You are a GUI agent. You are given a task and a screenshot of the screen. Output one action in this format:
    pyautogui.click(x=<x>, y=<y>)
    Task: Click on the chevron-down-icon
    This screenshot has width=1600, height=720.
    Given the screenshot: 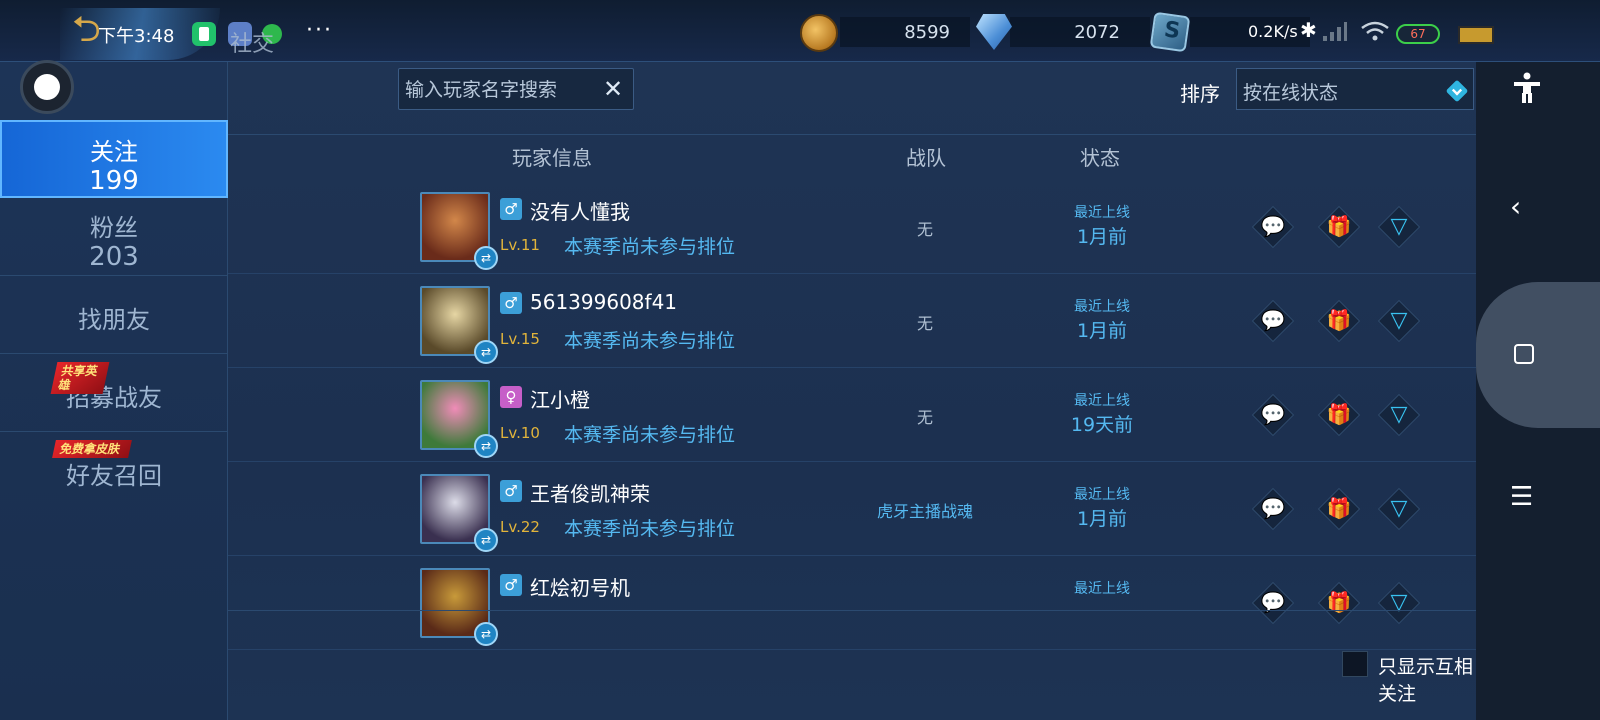 What is the action you would take?
    pyautogui.click(x=1457, y=91)
    